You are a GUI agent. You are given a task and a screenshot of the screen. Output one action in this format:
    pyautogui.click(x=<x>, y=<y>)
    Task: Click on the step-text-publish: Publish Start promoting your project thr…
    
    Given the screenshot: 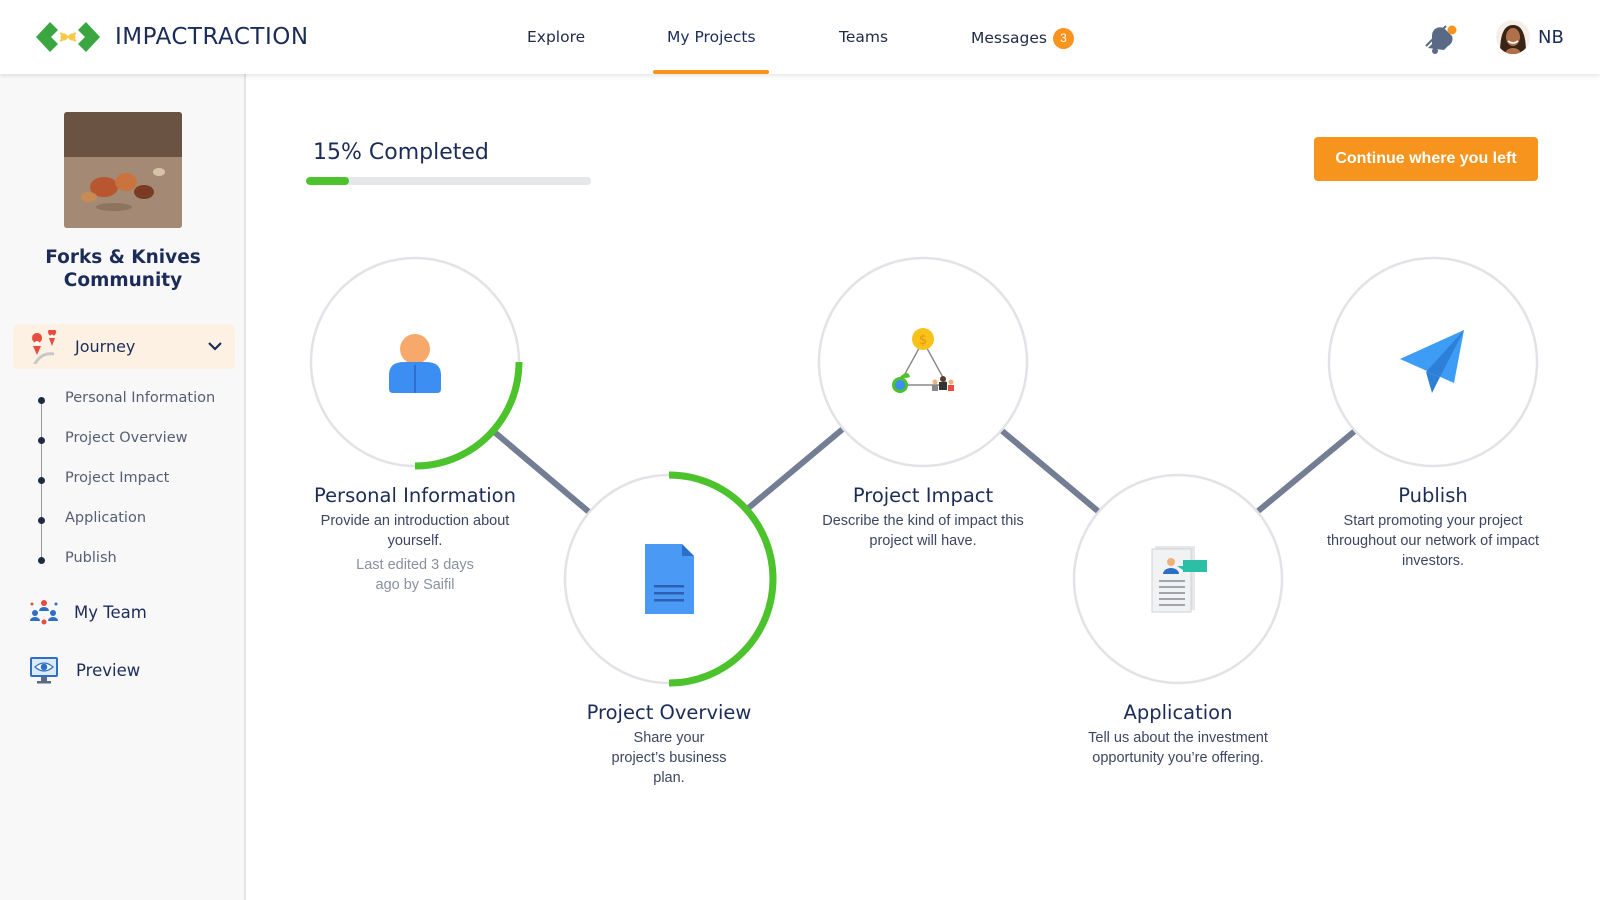 What is the action you would take?
    pyautogui.click(x=1433, y=527)
    